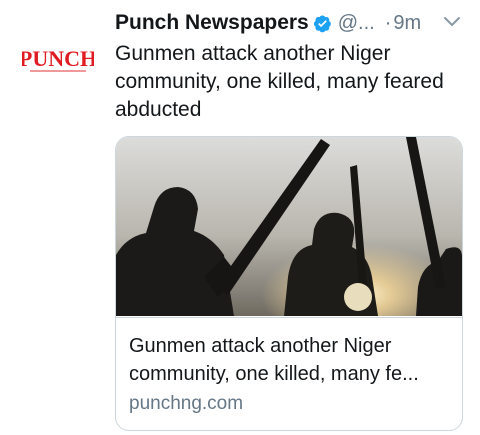  Describe the element at coordinates (186, 404) in the screenshot. I see `card-domain: punchng.com` at that location.